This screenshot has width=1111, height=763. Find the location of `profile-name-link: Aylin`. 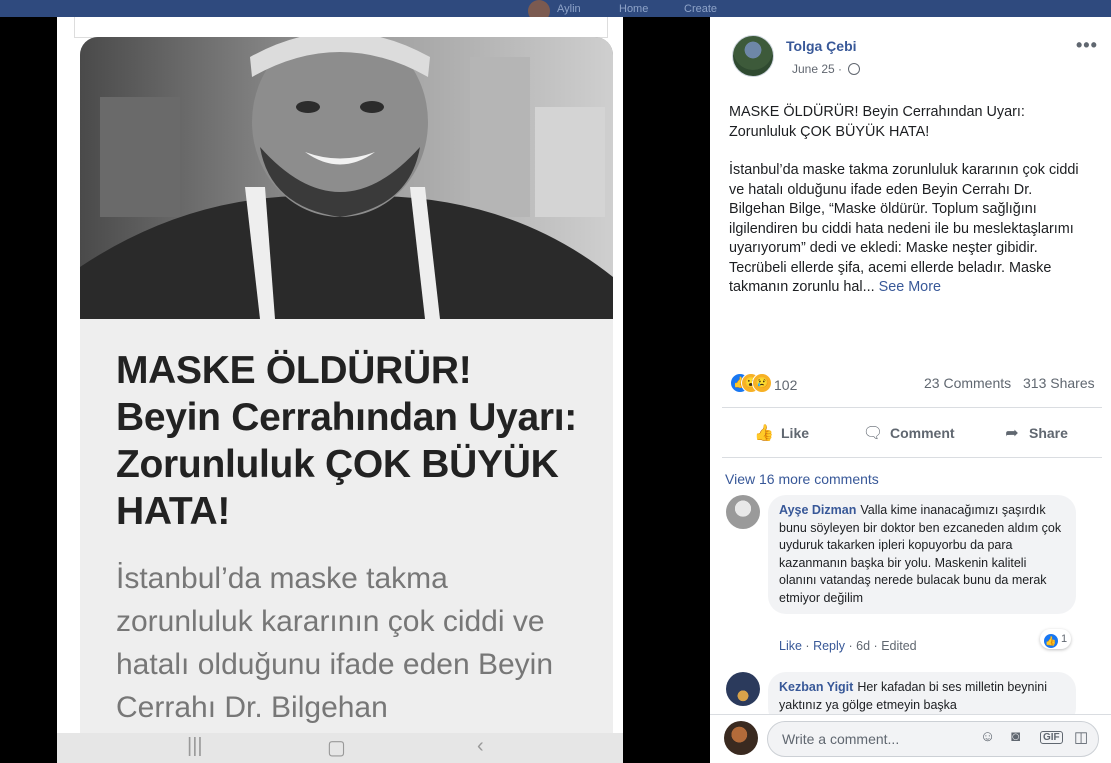

profile-name-link: Aylin is located at coordinates (569, 9).